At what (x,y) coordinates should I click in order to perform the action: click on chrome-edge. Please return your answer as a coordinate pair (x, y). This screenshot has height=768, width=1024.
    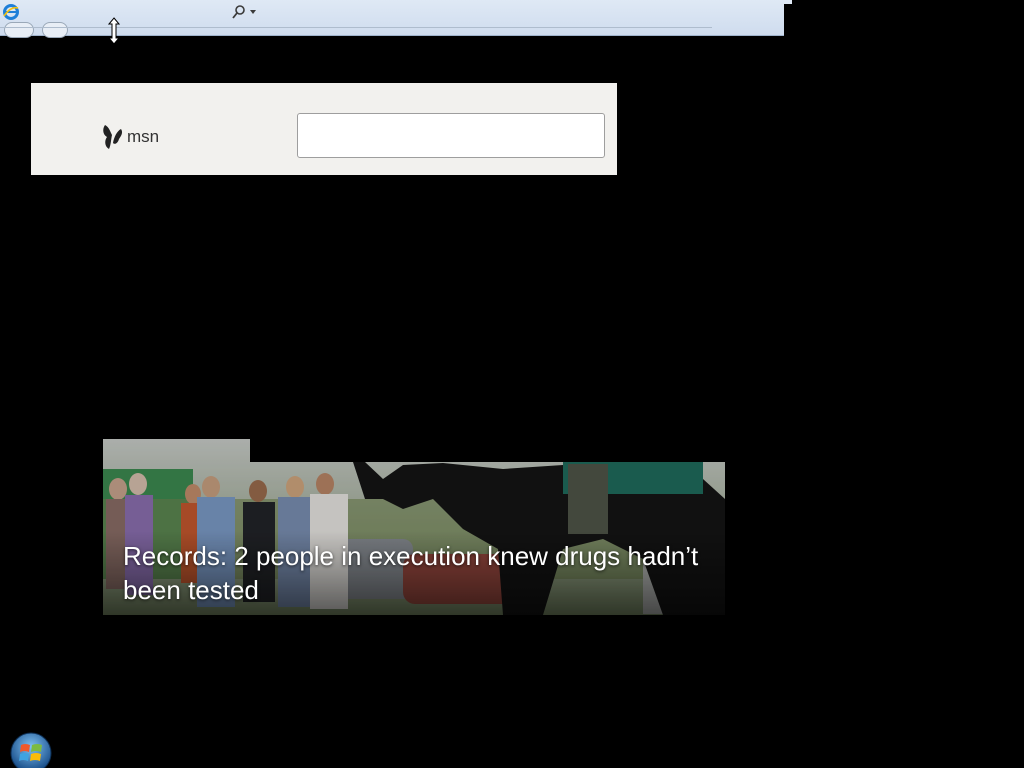
    Looking at the image, I should click on (788, 2).